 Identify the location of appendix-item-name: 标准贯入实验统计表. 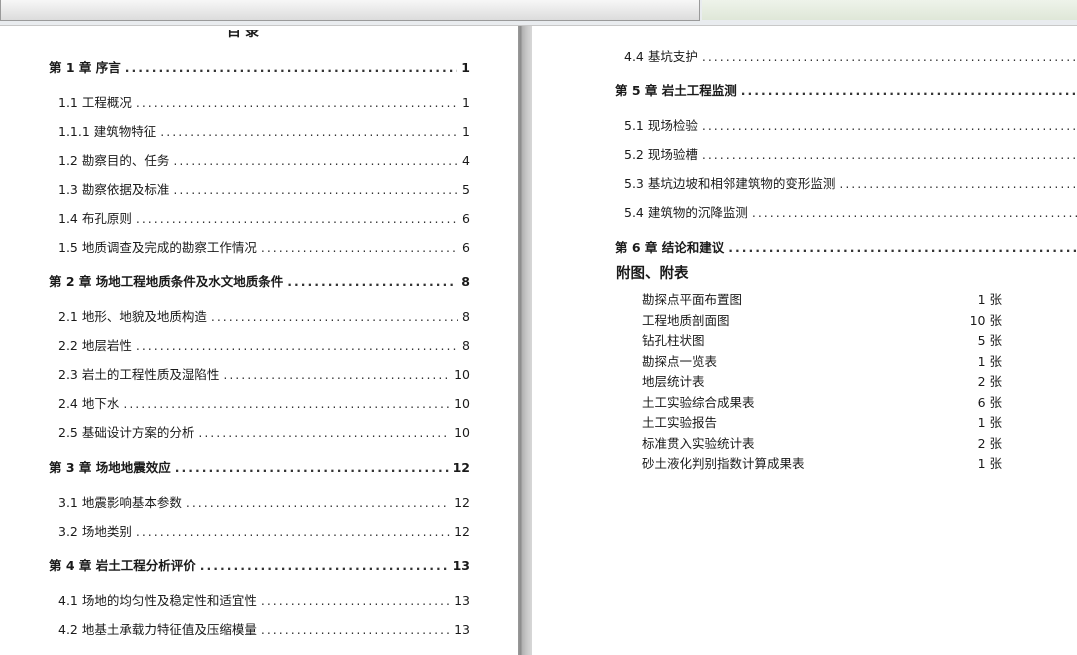
(698, 443).